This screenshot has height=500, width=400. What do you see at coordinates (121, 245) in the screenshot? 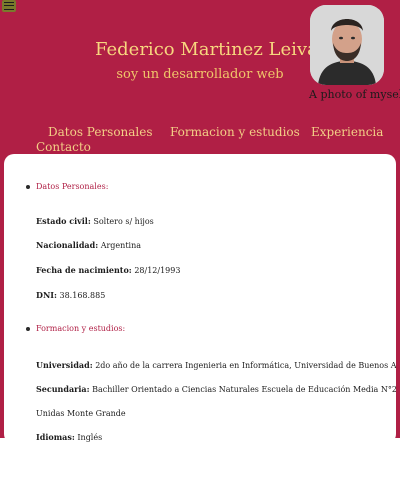
I see `row-value: Argentina` at bounding box center [121, 245].